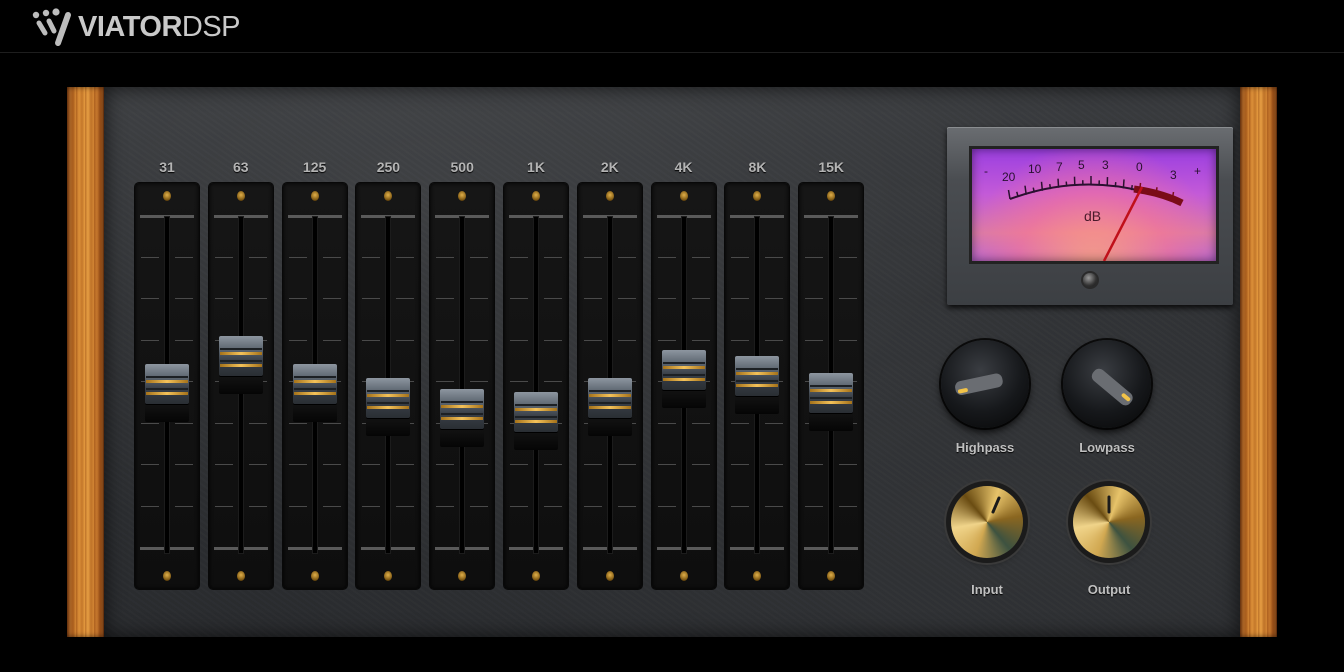  Describe the element at coordinates (135, 27) in the screenshot. I see `viator-logo: VIATORDSP` at that location.